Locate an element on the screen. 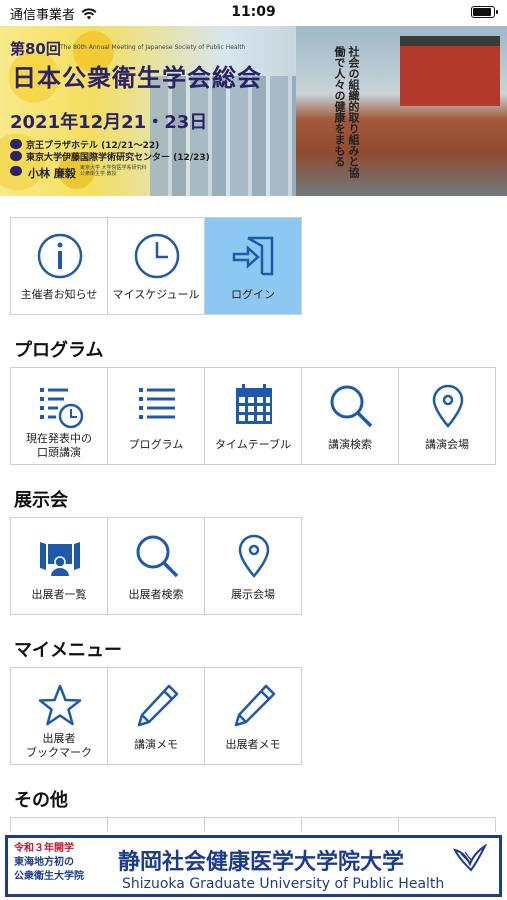 The image size is (507, 900). chair-badge is located at coordinates (16, 171).